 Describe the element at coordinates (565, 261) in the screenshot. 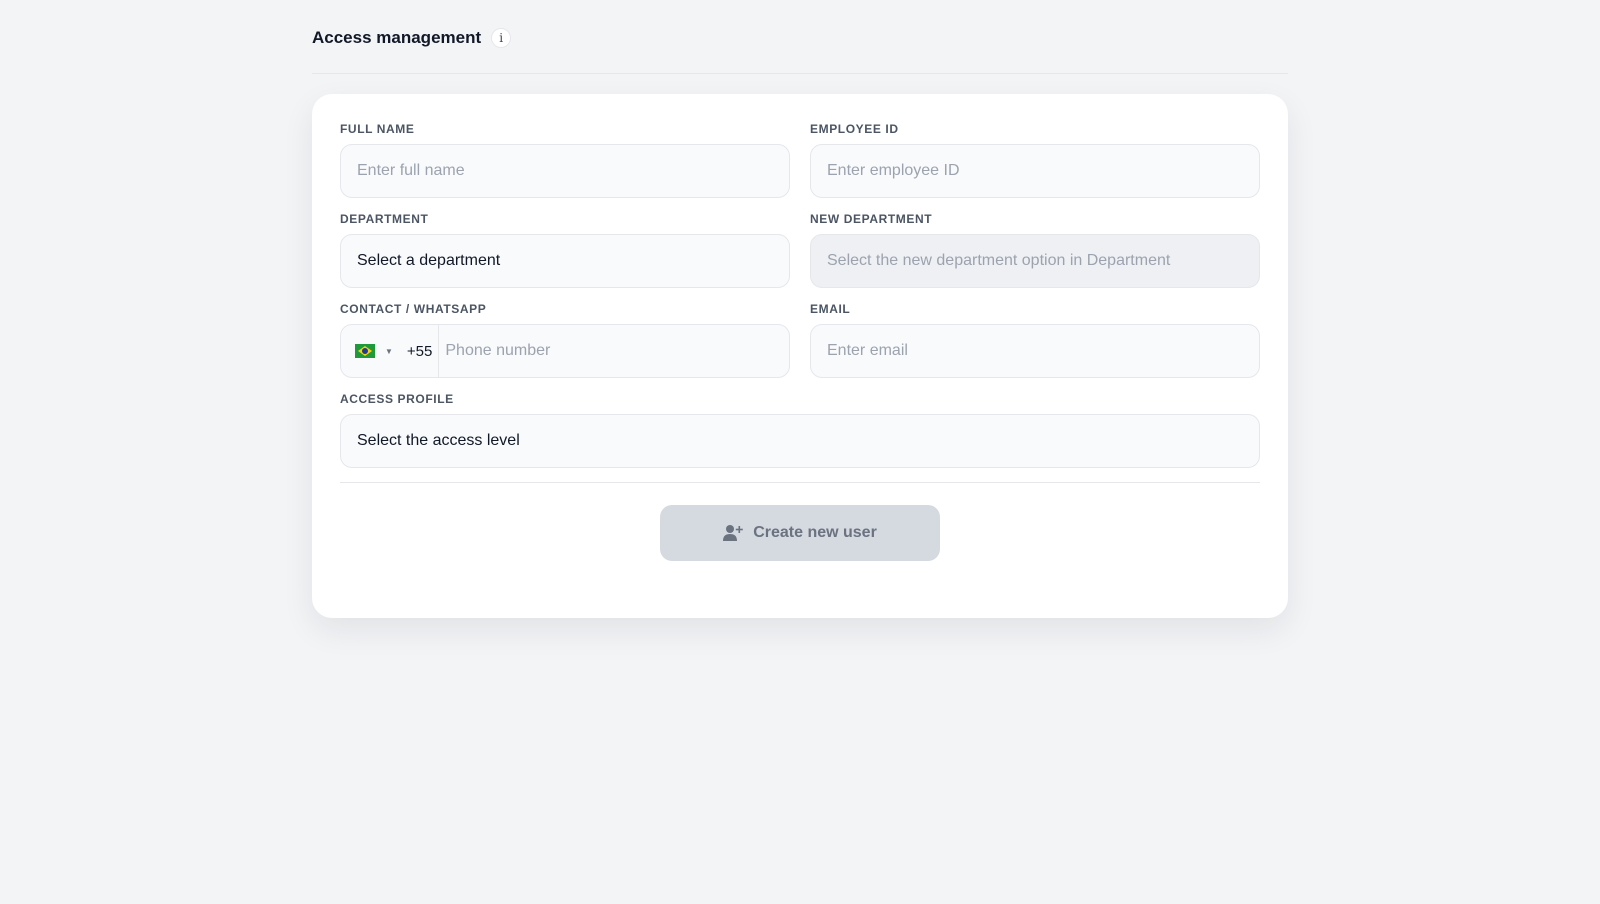

I see `department-select: Select a department` at that location.